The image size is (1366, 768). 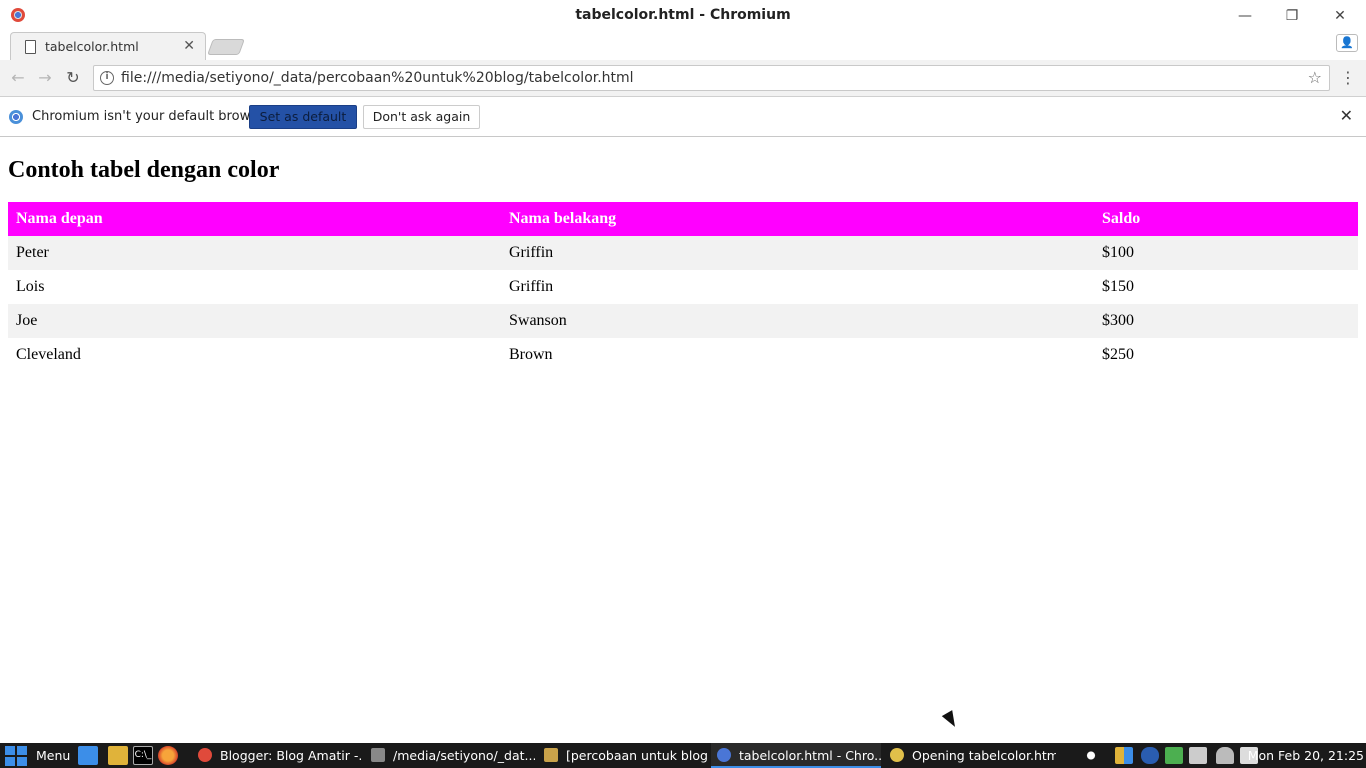 I want to click on clock: Mon Feb 20, 21:25, so click(x=1306, y=755).